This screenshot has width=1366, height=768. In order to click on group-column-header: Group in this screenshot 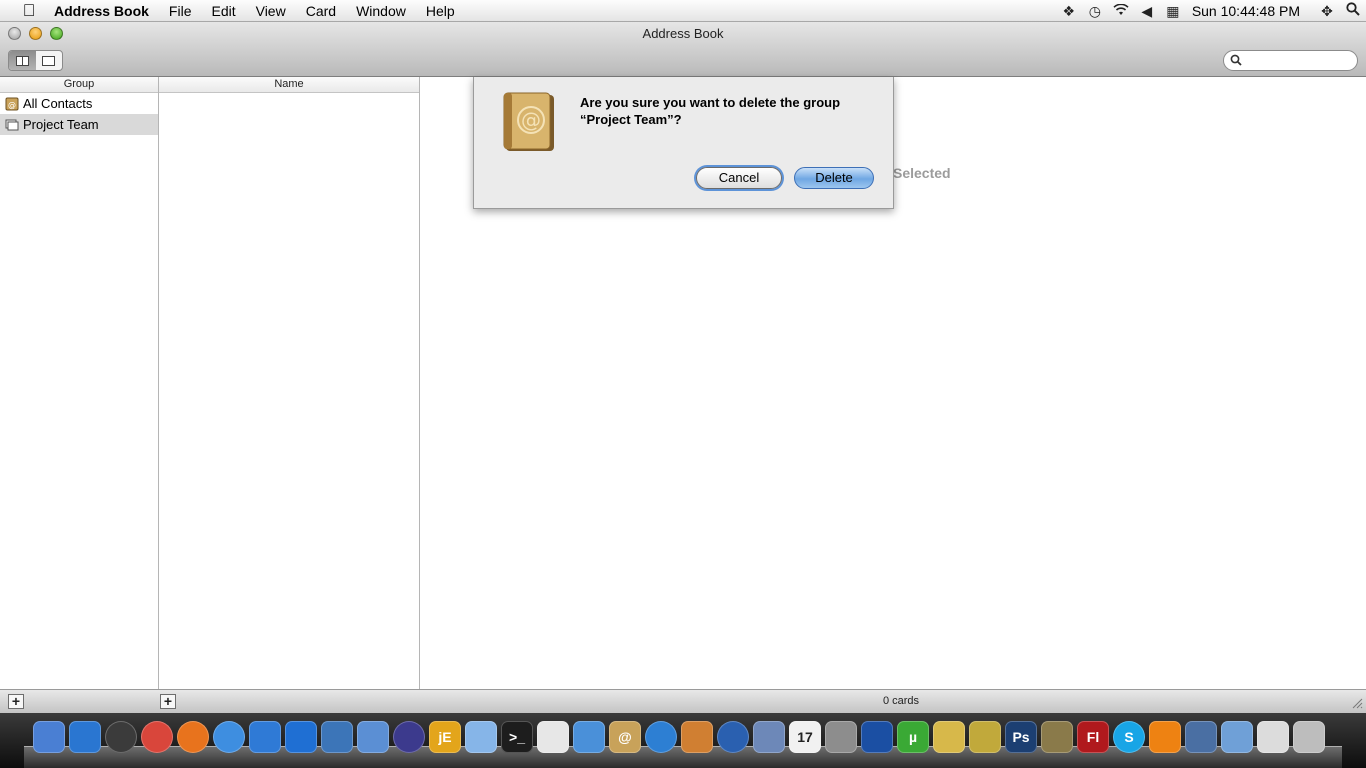, I will do `click(79, 85)`.